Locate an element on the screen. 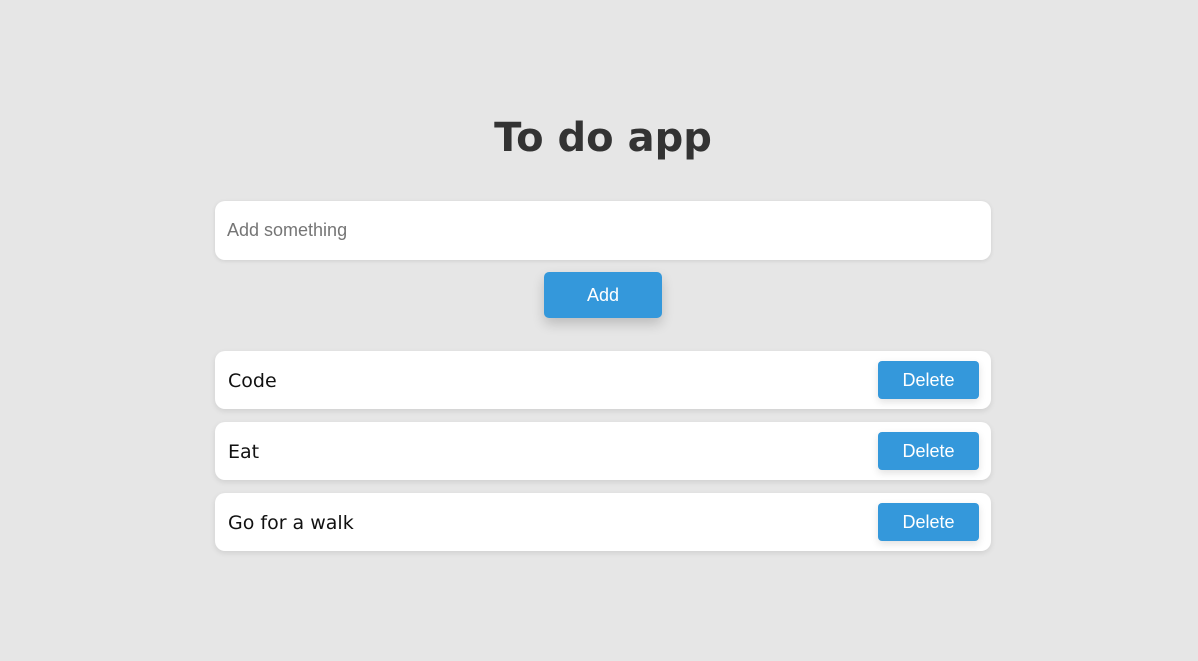  page-title: To do app is located at coordinates (603, 138).